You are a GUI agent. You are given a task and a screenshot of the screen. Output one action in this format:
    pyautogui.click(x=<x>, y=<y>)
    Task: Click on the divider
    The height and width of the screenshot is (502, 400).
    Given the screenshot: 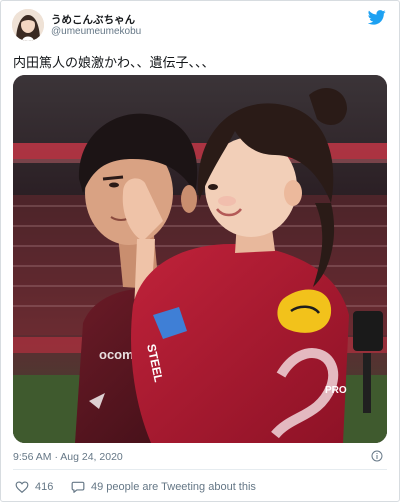 What is the action you would take?
    pyautogui.click(x=200, y=469)
    